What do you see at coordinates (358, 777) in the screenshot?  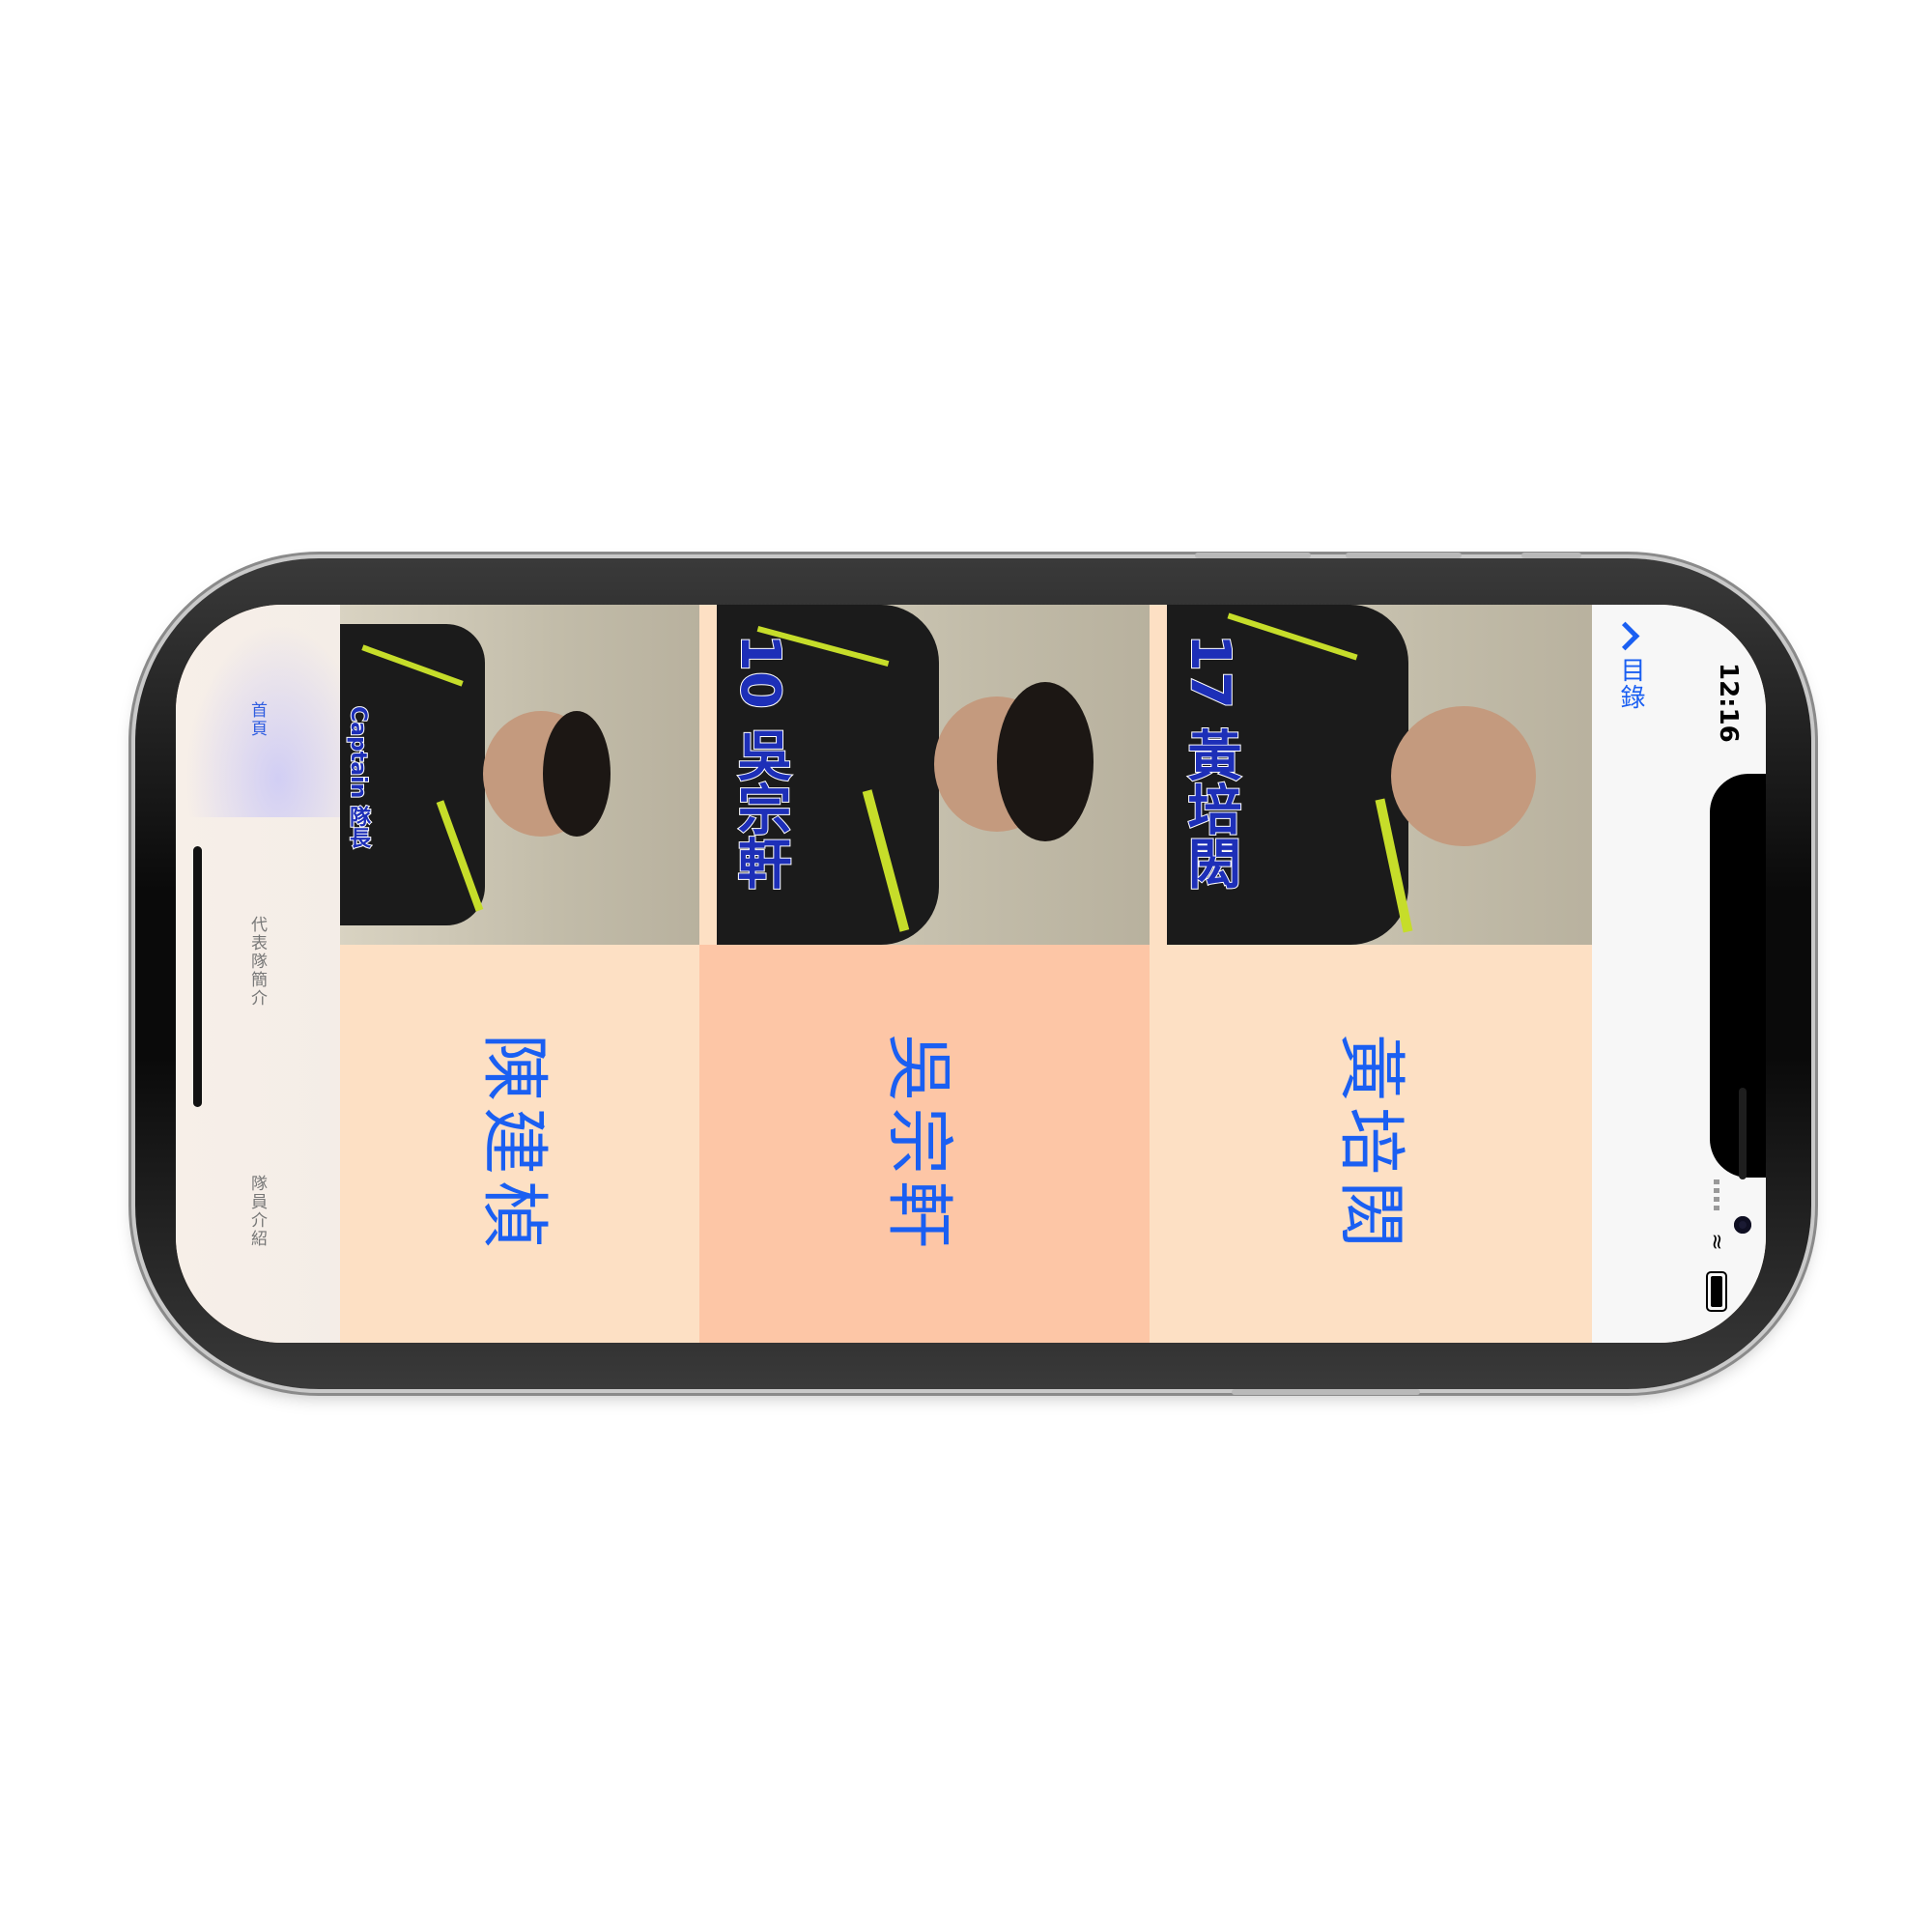 I see `player-caption: Captain 隊長` at bounding box center [358, 777].